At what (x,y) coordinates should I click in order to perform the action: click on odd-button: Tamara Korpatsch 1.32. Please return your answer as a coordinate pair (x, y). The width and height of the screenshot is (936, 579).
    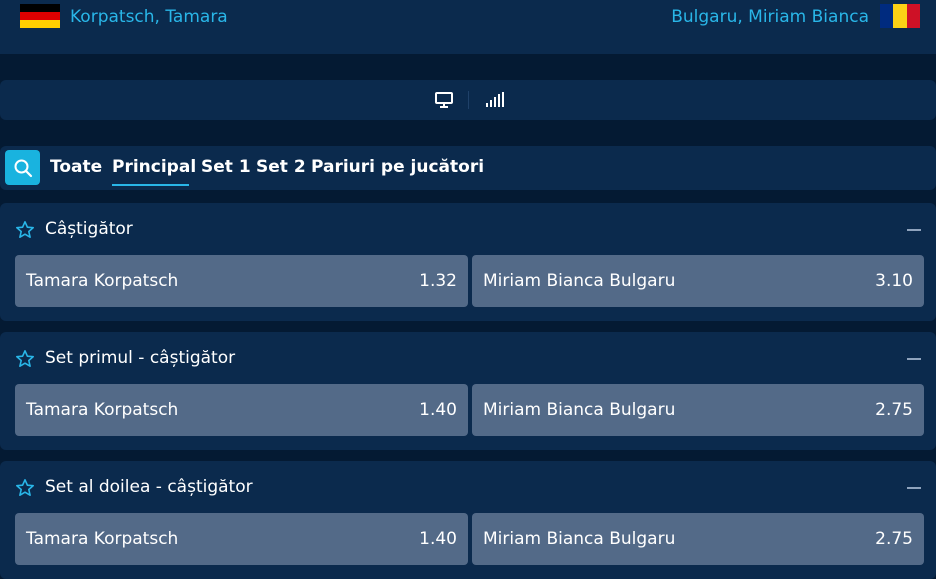
    Looking at the image, I should click on (241, 281).